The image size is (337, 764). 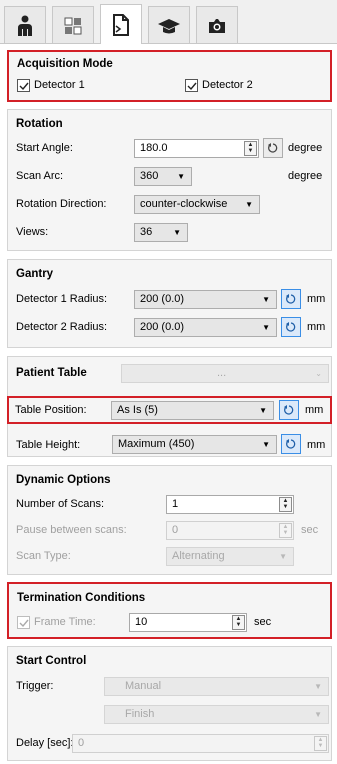 What do you see at coordinates (45, 743) in the screenshot?
I see `delay-label: Delay [sec]:` at bounding box center [45, 743].